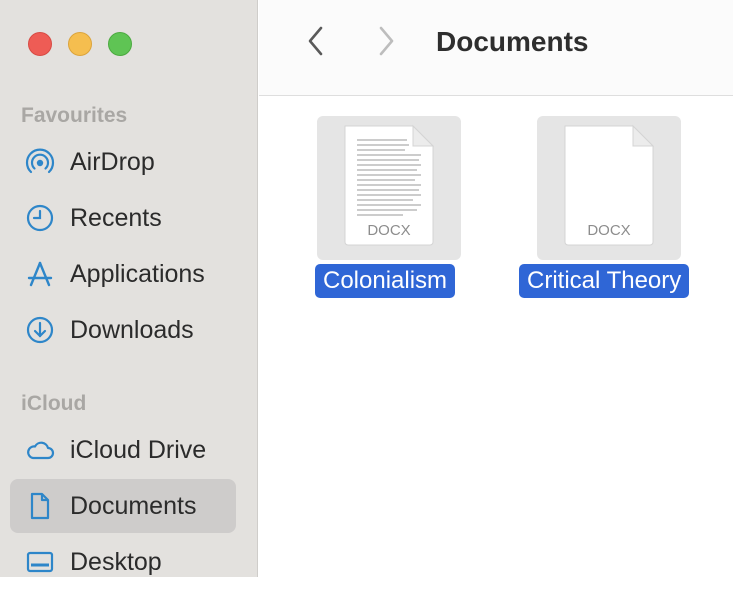  I want to click on file-item-colonialism: DOCX Colonialism, so click(388, 208).